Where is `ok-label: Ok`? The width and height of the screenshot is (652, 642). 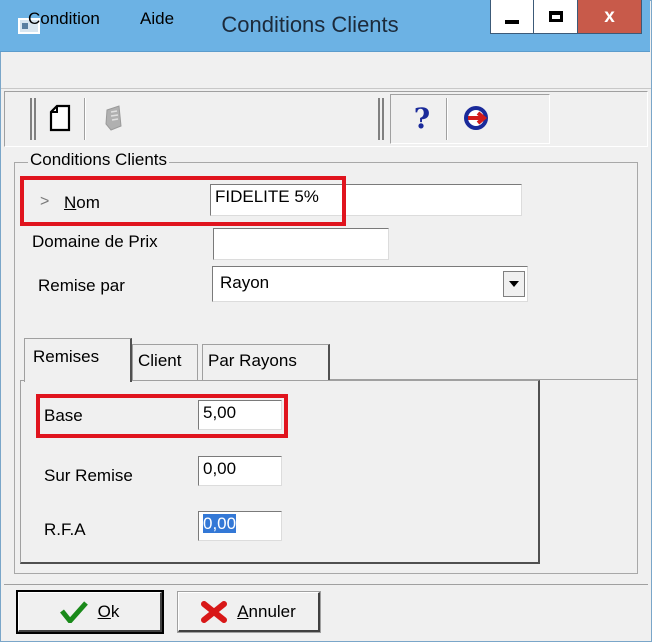 ok-label: Ok is located at coordinates (108, 611).